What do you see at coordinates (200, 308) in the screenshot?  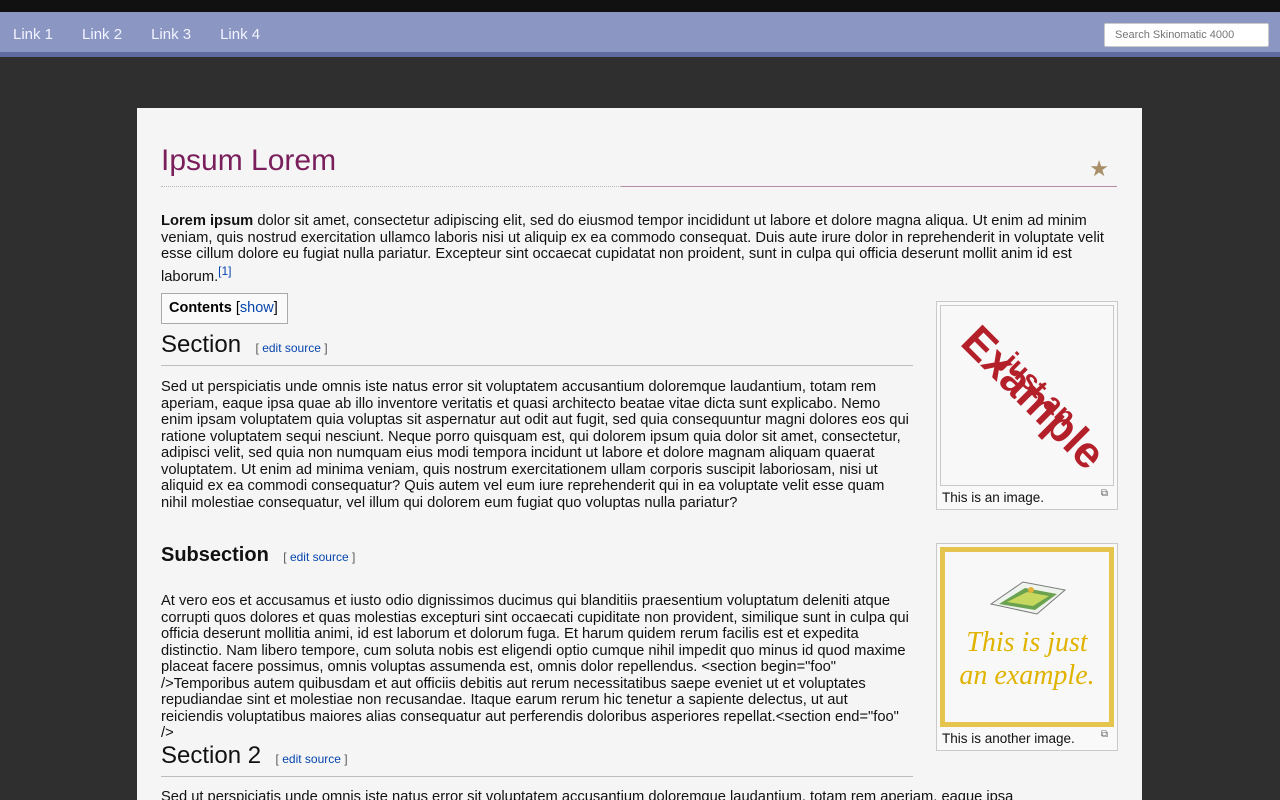 I see `toc-label: Contents` at bounding box center [200, 308].